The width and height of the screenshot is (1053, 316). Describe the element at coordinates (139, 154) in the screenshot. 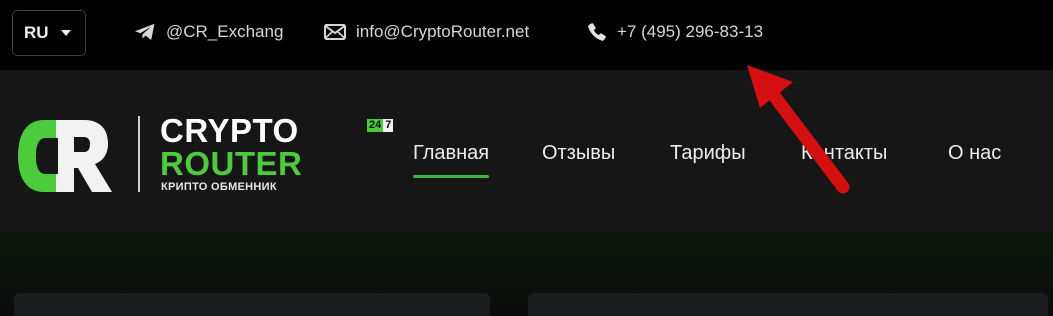

I see `logo-divider` at that location.